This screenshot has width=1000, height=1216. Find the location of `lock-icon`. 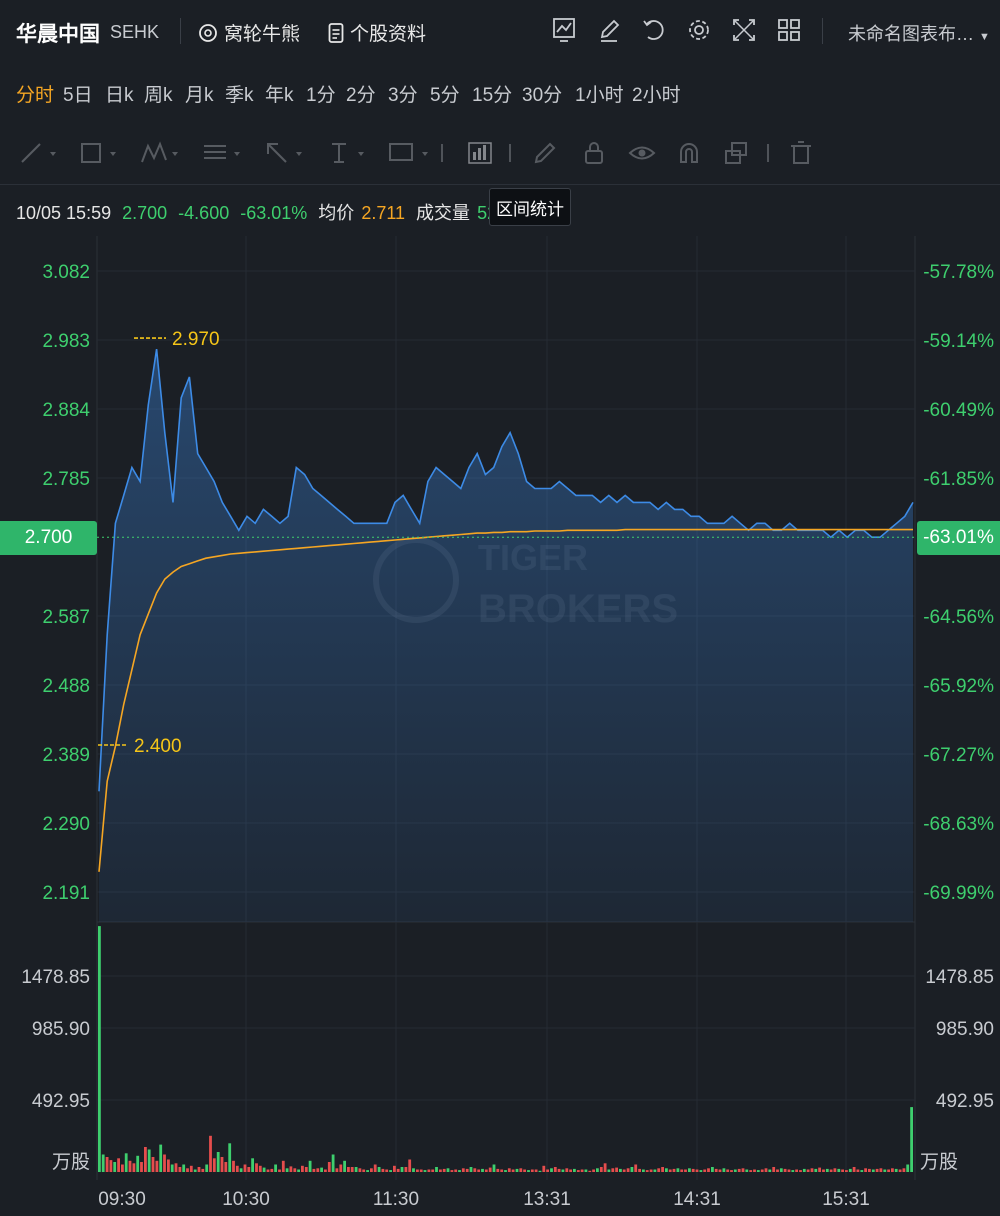

lock-icon is located at coordinates (594, 155).